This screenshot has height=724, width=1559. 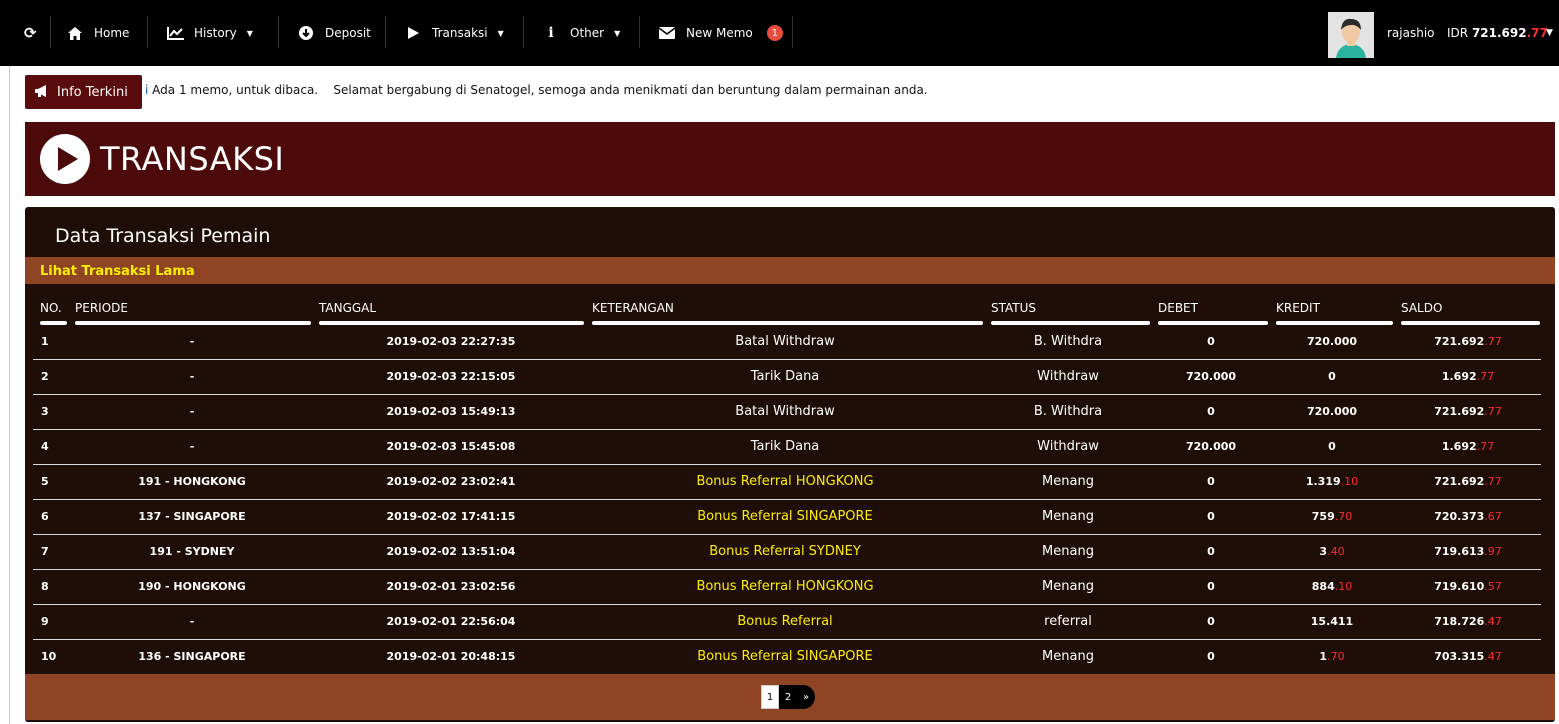 I want to click on nav-history: History ▼, so click(x=209, y=33).